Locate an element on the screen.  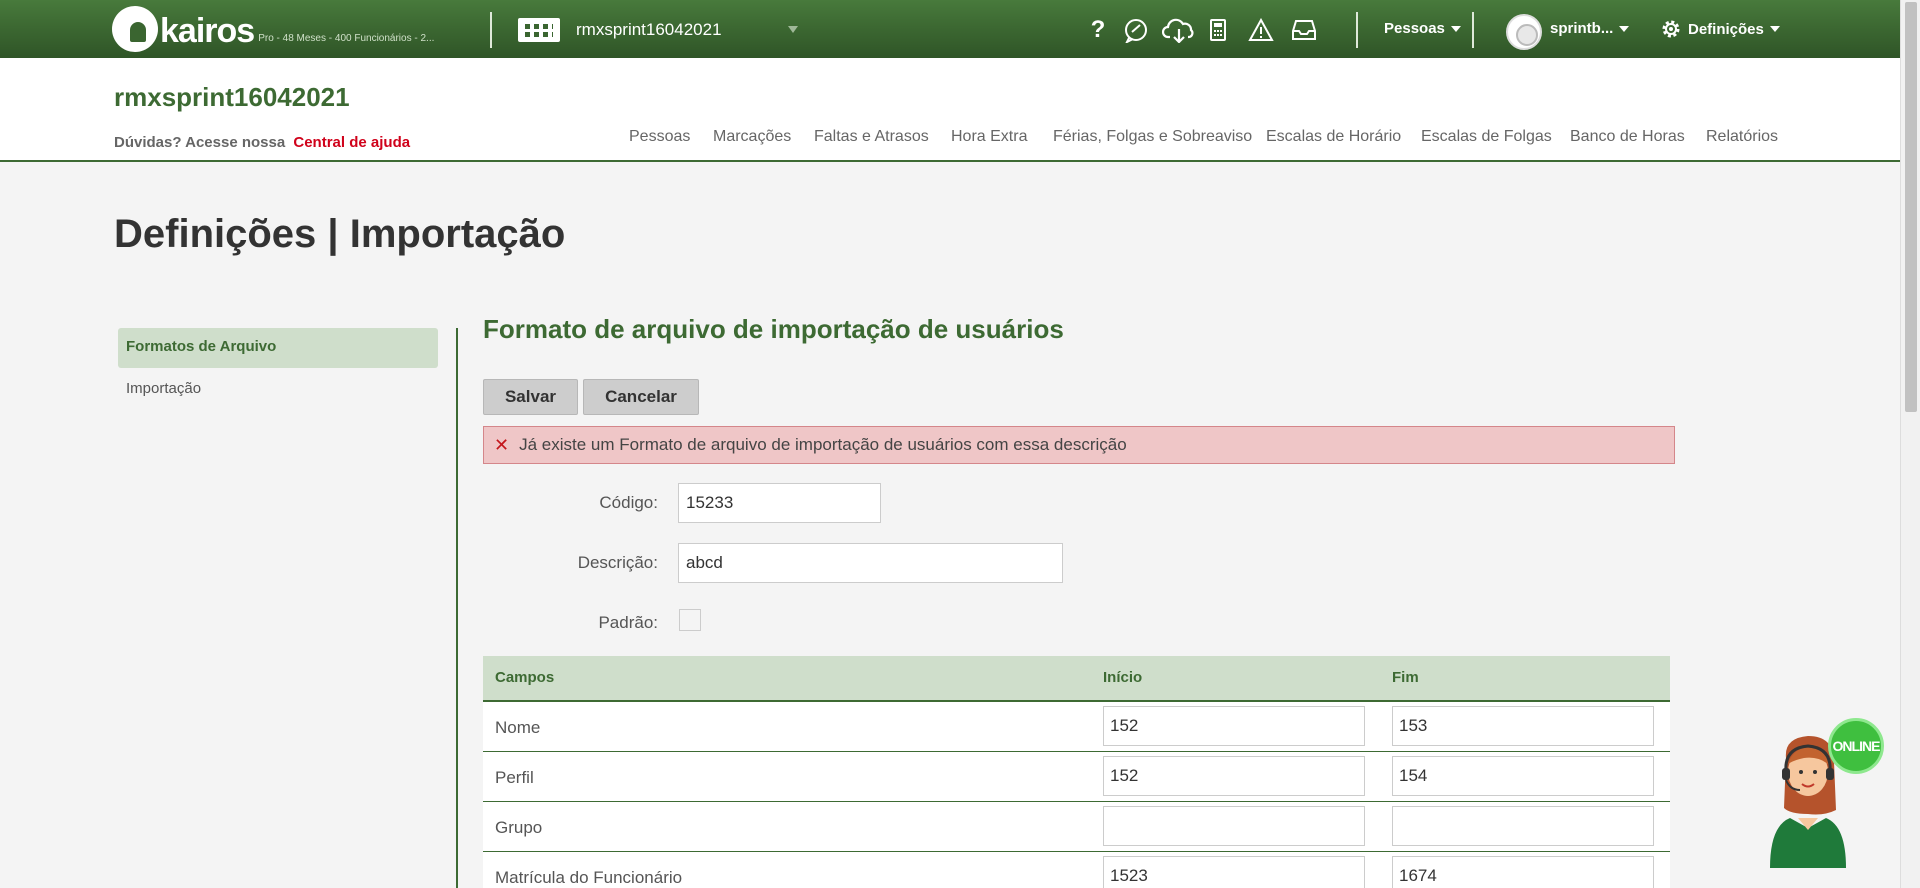
people-menu-label: Pessoas is located at coordinates (1414, 28).